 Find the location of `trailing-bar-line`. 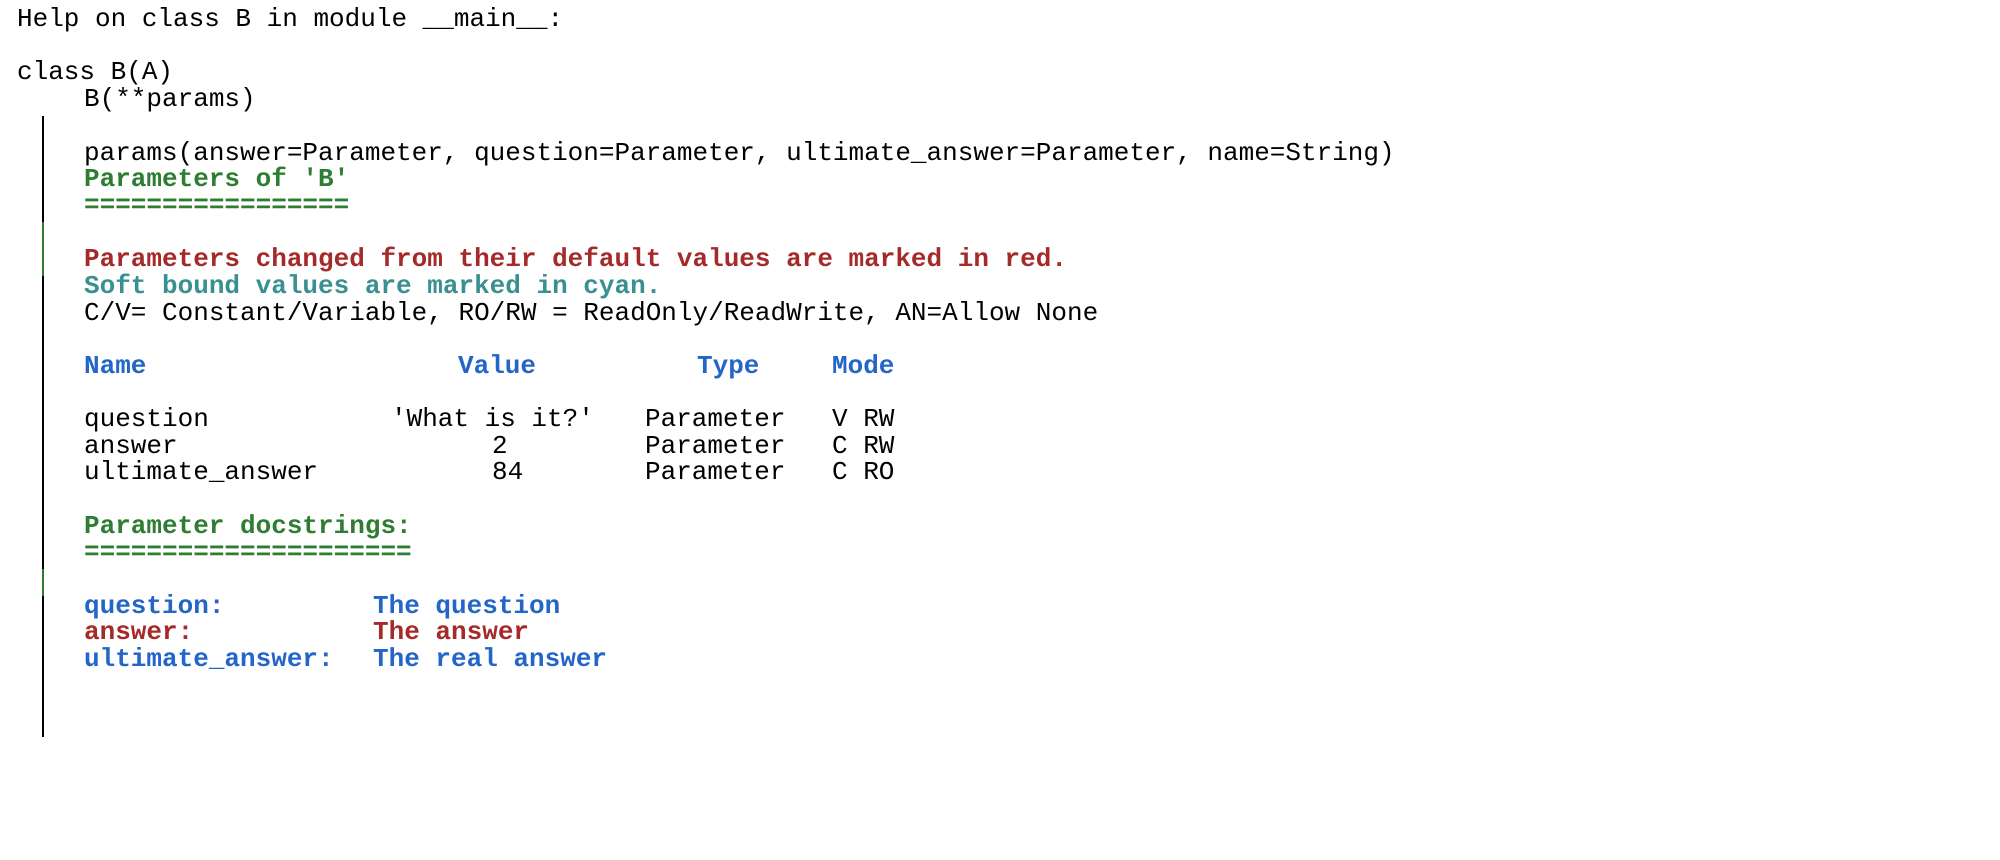

trailing-bar-line is located at coordinates (1000, 703).